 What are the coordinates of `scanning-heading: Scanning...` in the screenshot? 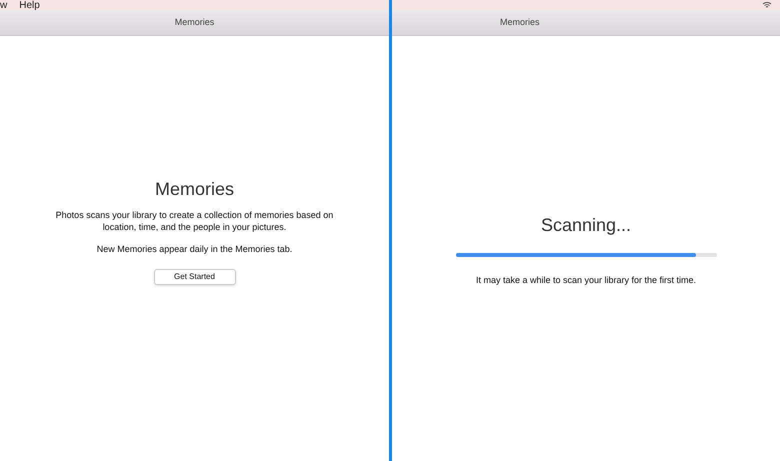 It's located at (586, 225).